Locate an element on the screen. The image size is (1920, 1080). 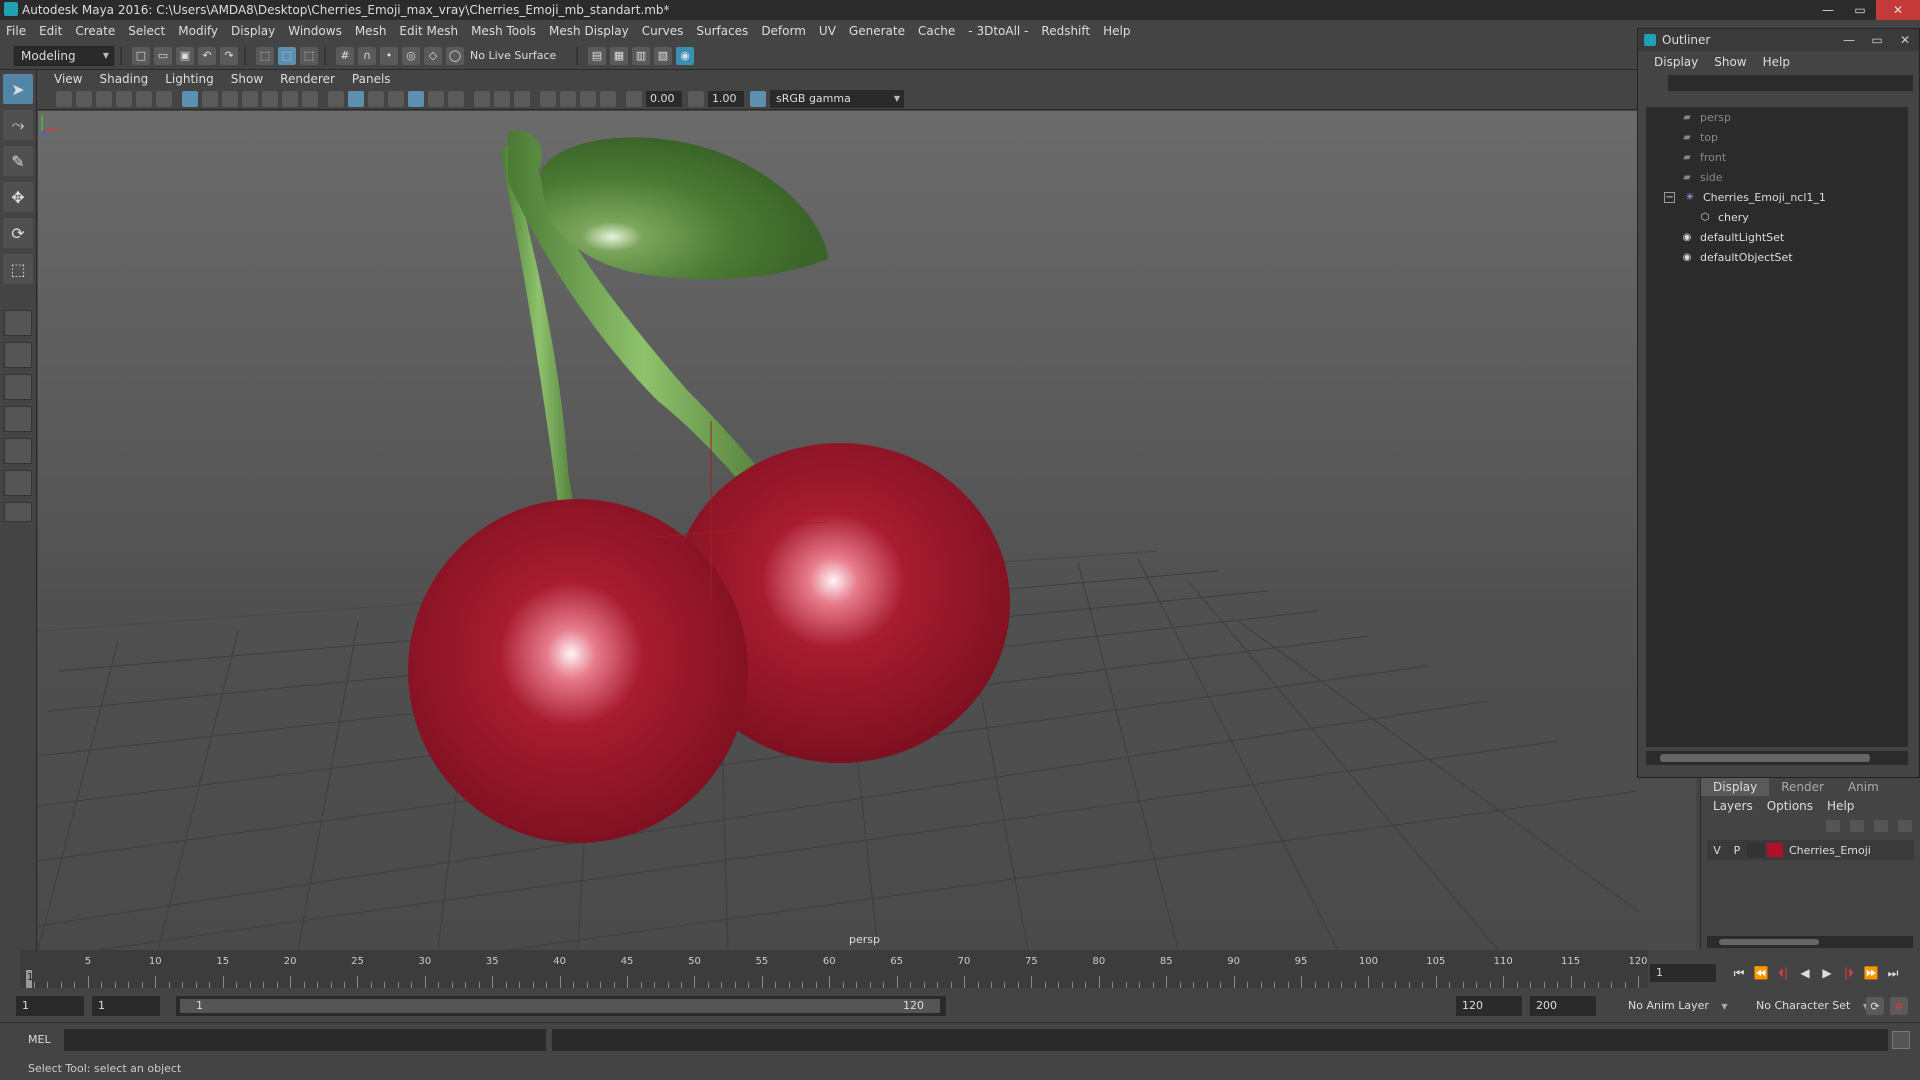
custom-layout-icon is located at coordinates (18, 512).